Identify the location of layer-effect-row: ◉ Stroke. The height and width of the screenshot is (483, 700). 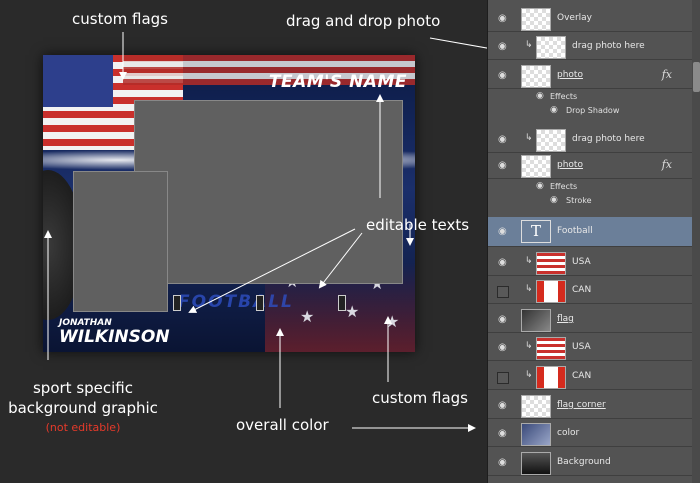
(590, 203).